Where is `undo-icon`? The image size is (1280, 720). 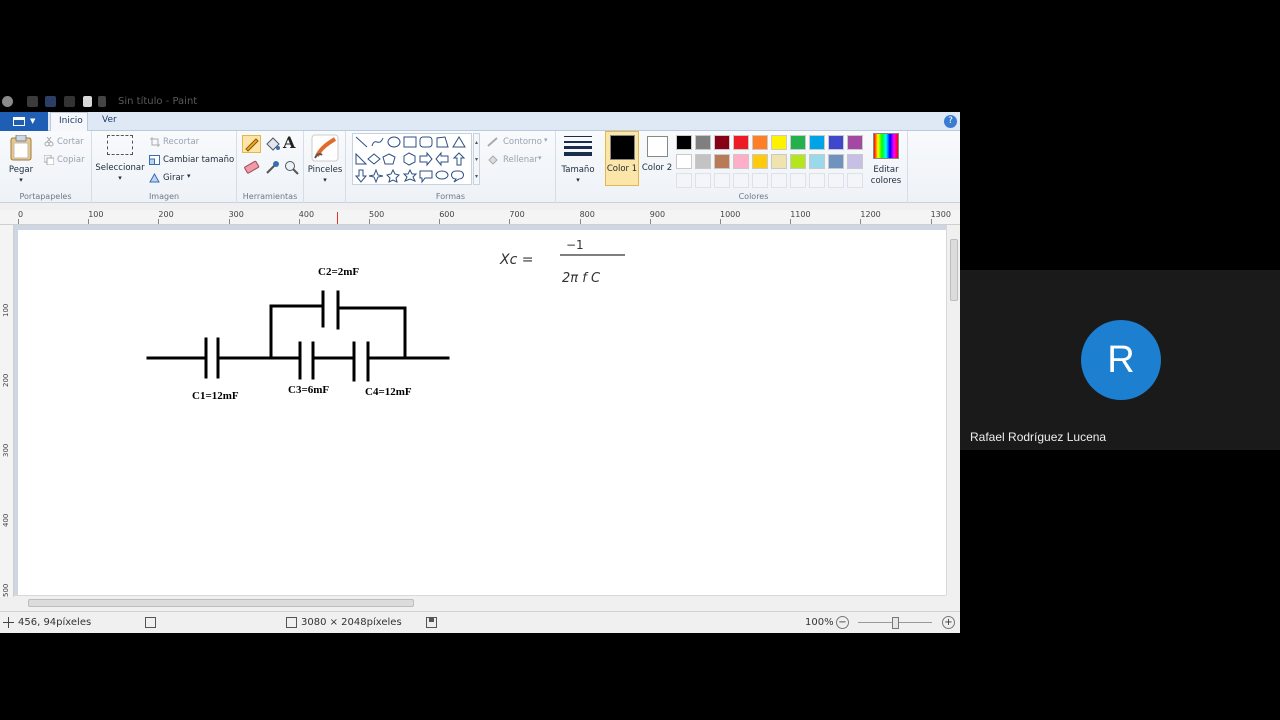 undo-icon is located at coordinates (50, 101).